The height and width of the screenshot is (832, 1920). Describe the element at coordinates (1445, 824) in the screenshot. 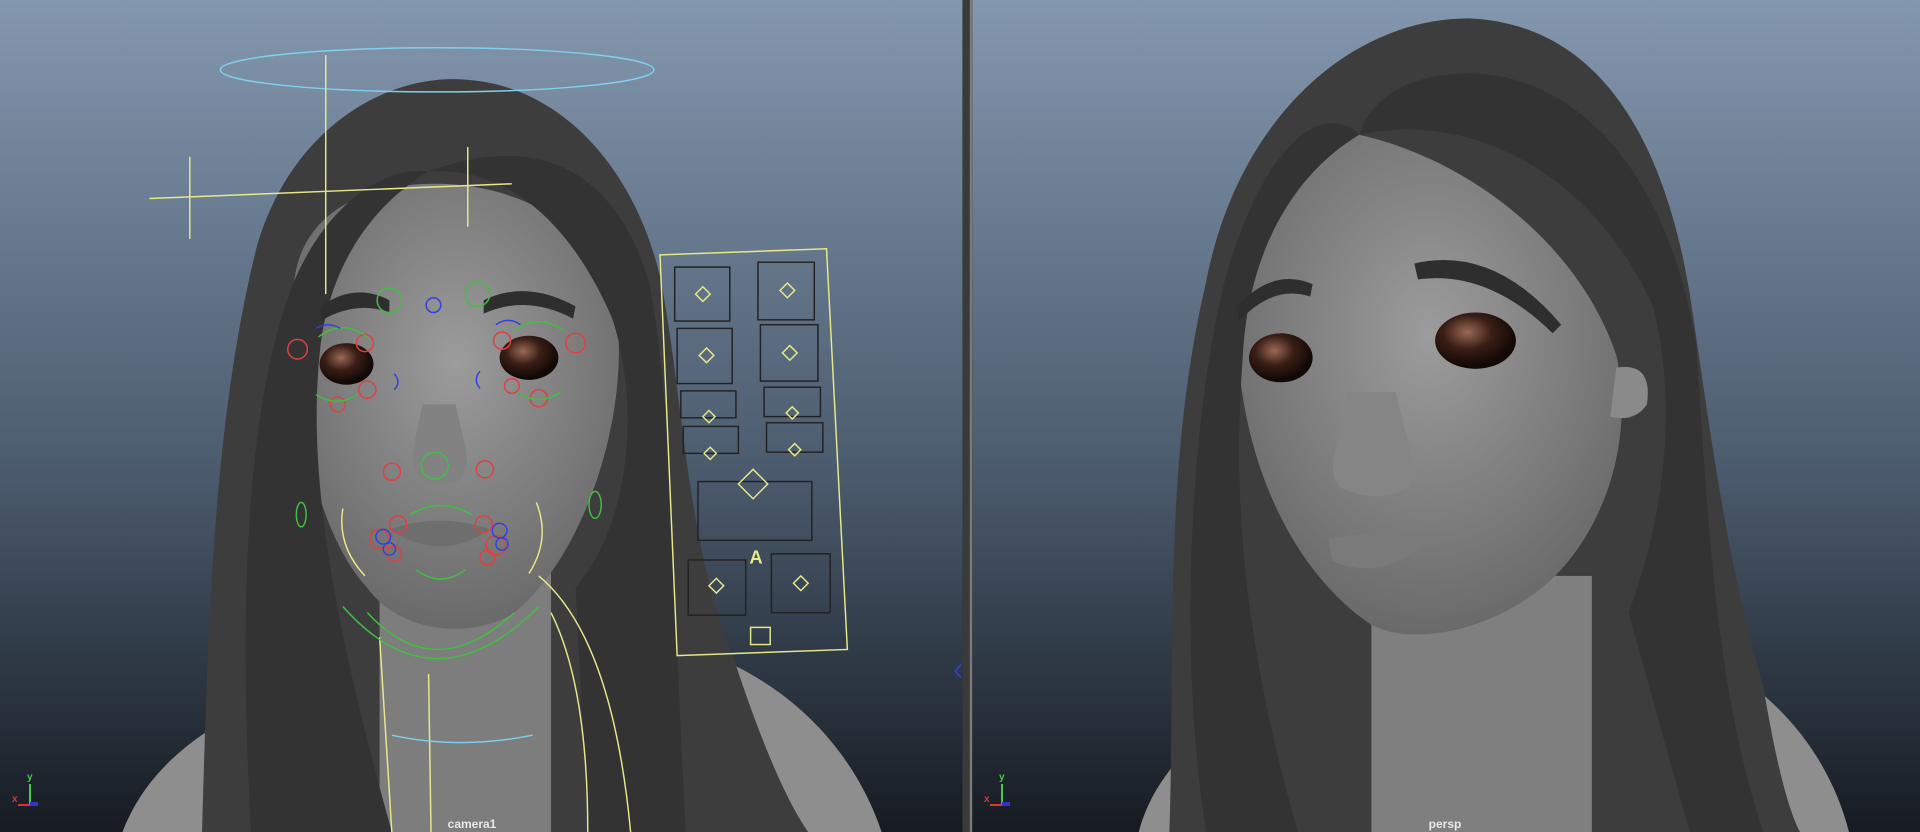

I see `camera-label-persp: persp` at that location.